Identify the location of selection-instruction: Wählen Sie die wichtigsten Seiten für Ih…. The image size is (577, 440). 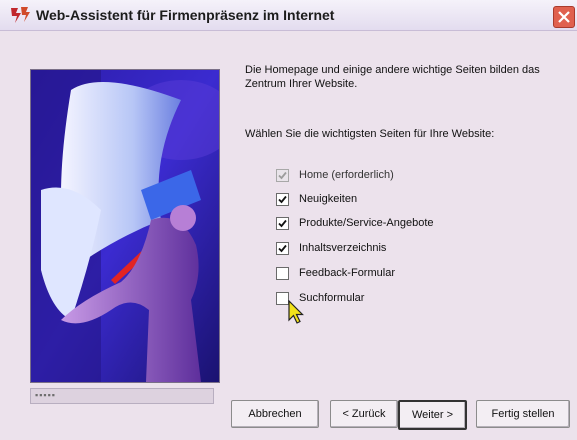
(370, 134).